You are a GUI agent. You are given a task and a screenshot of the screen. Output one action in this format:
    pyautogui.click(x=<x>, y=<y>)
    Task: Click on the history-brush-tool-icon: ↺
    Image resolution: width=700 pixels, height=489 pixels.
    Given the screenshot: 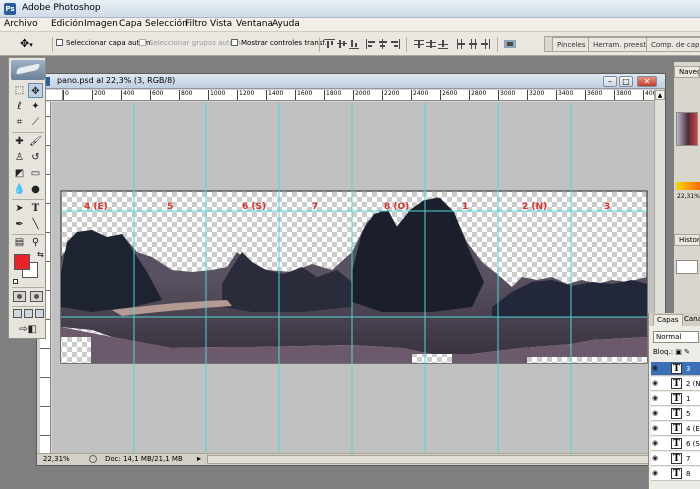 What is the action you would take?
    pyautogui.click(x=35, y=157)
    